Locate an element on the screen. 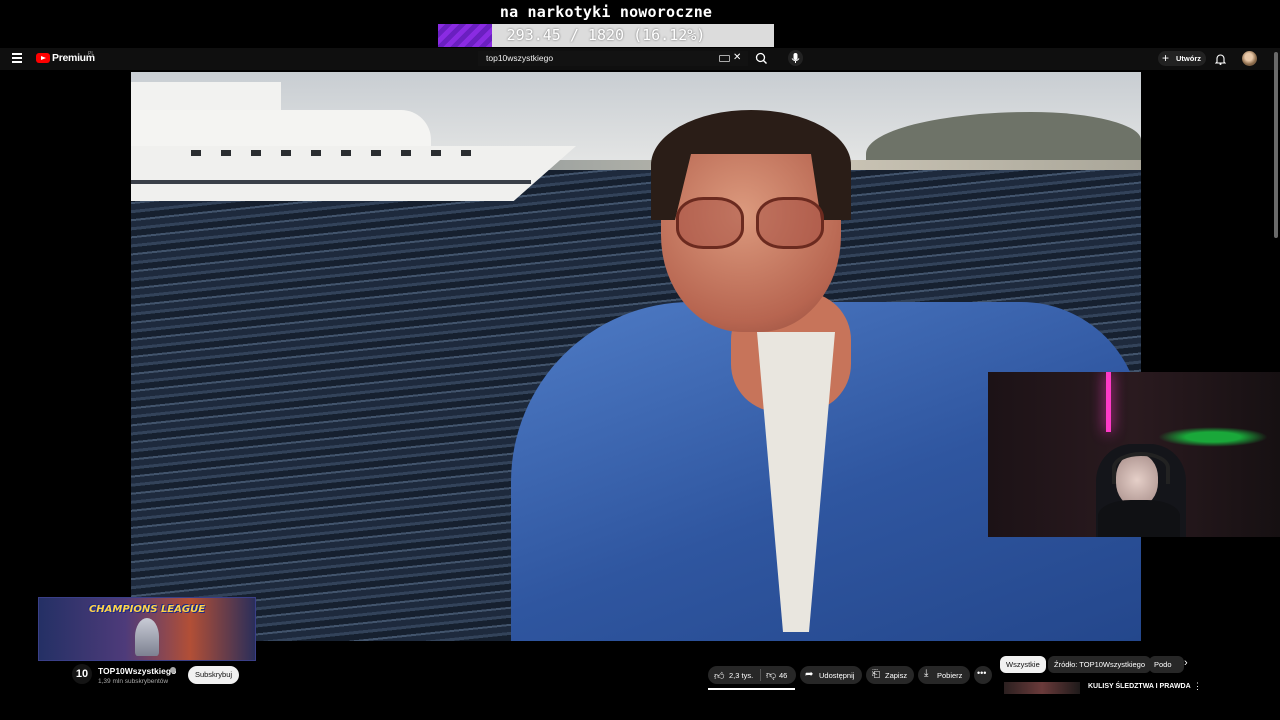 The width and height of the screenshot is (1280, 720). banner-text: CHAMPIONS LEAGUE is located at coordinates (147, 609).